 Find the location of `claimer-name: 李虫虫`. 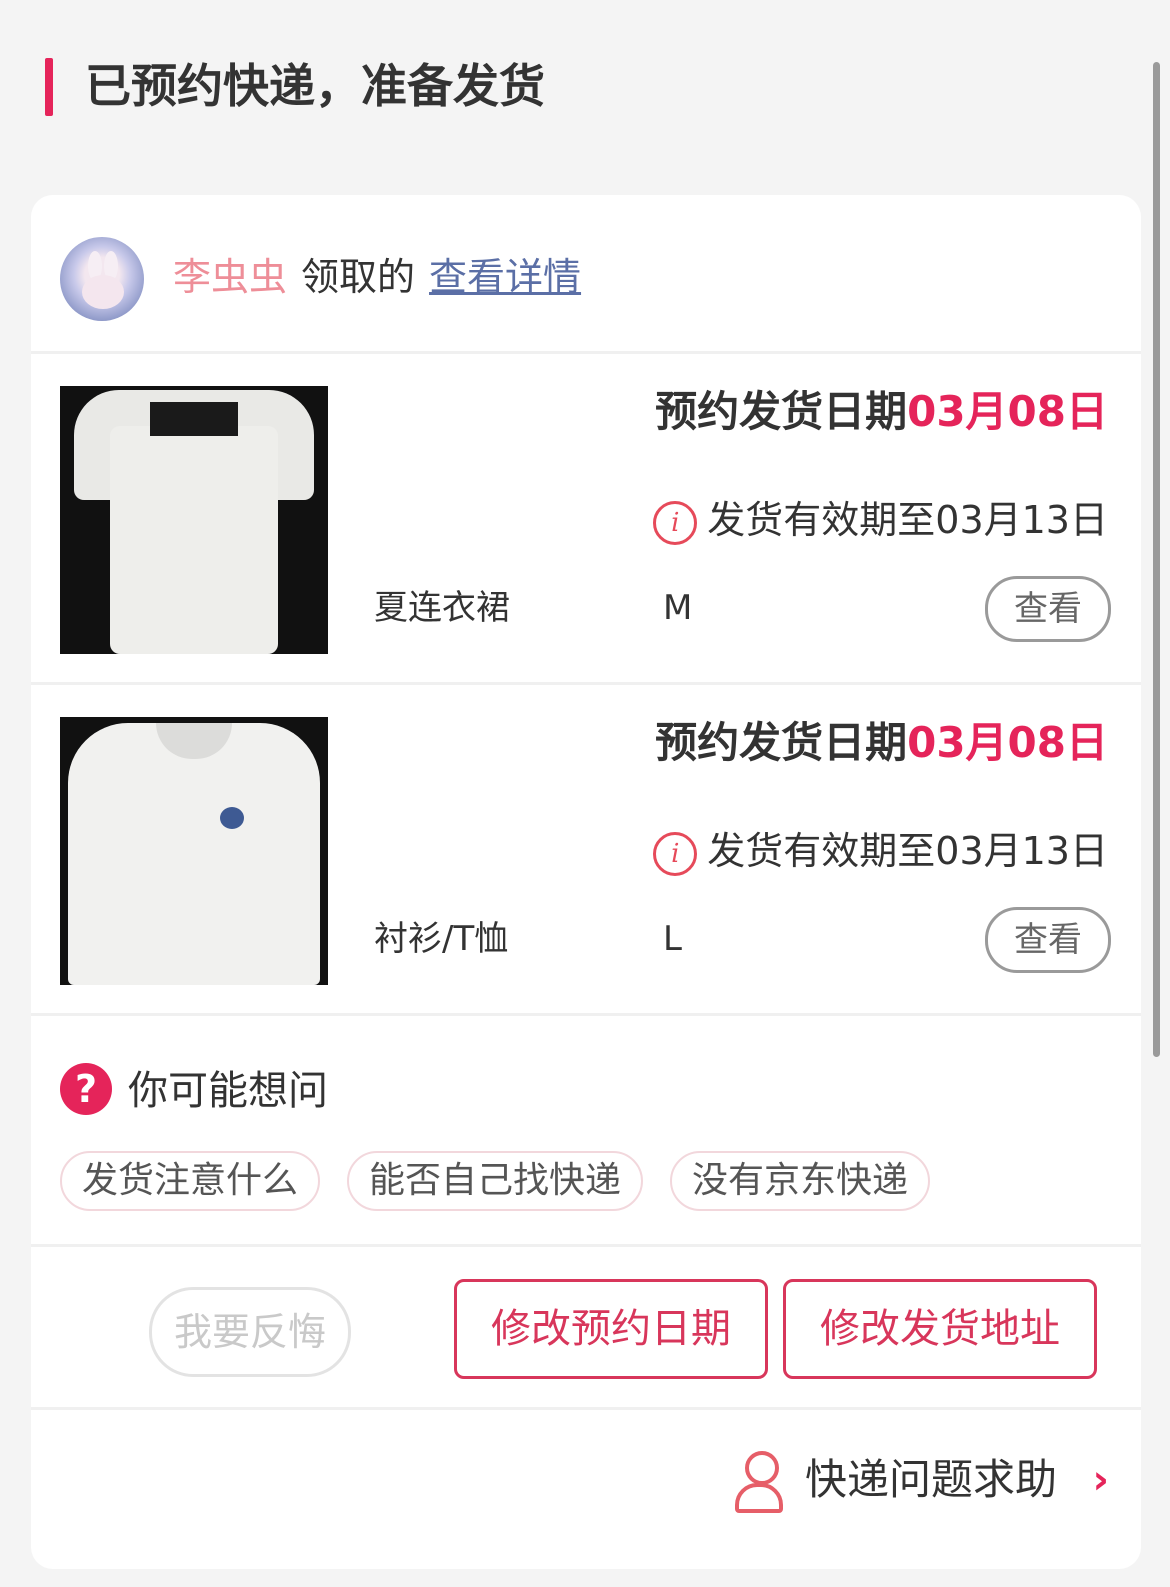

claimer-name: 李虫虫 is located at coordinates (230, 277).